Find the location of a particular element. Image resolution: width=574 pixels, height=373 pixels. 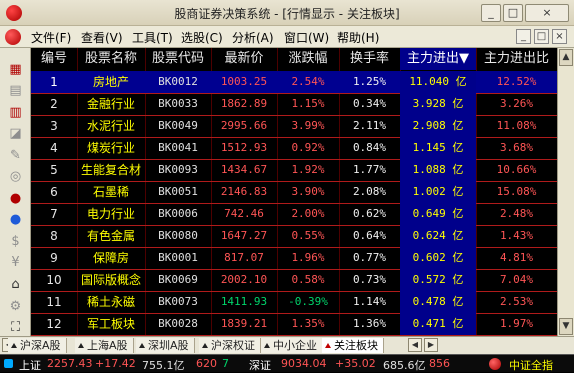

header-last-price: 最新价 is located at coordinates (244, 59).